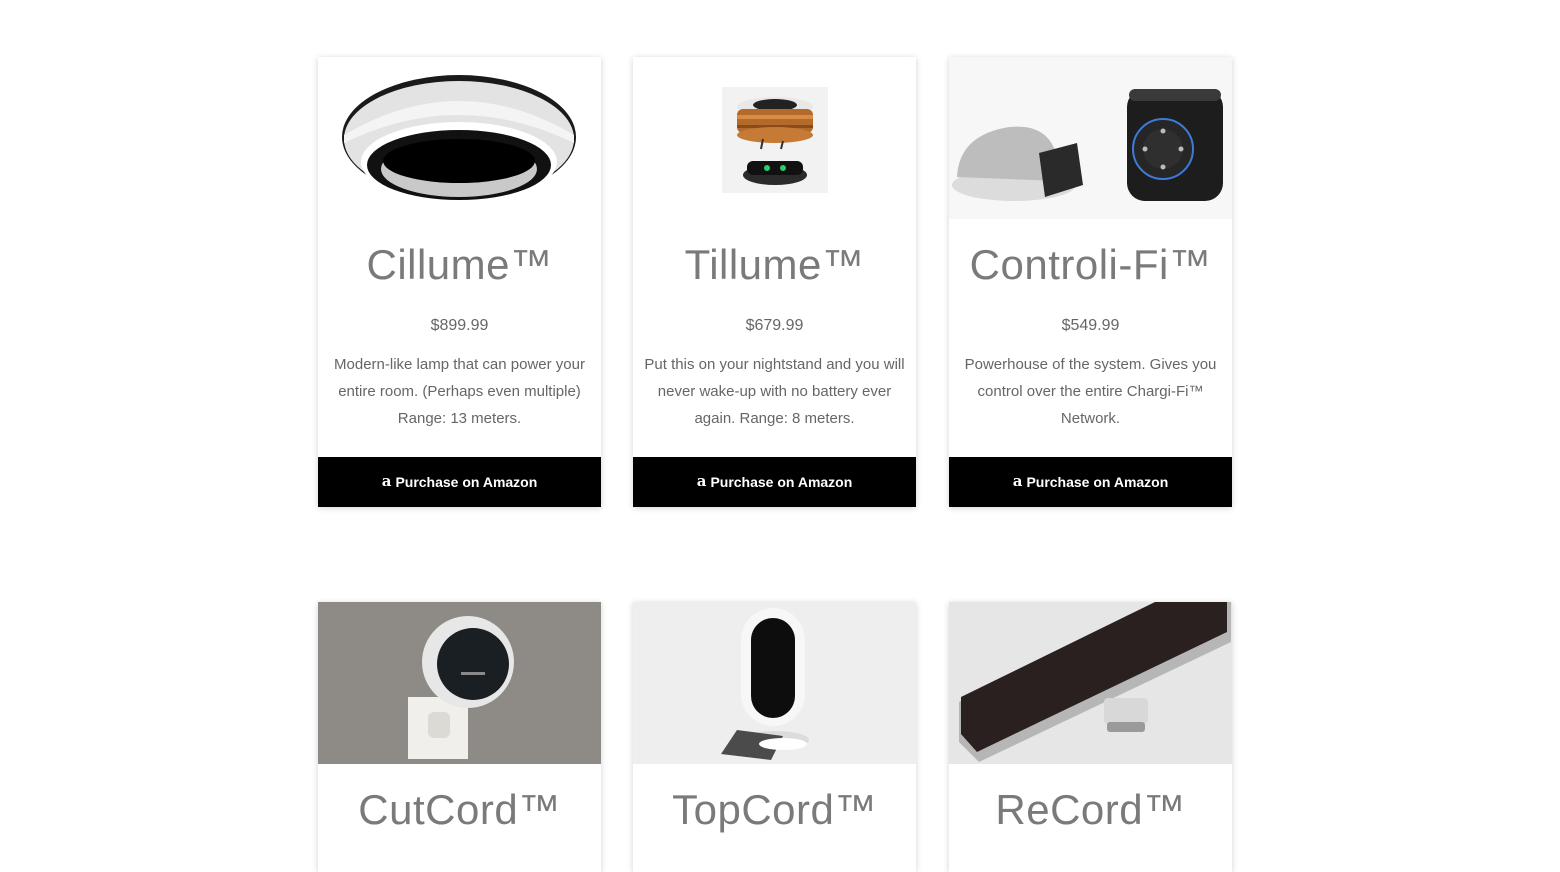 This screenshot has height=872, width=1560. What do you see at coordinates (1090, 325) in the screenshot?
I see `product-price: $549.99` at bounding box center [1090, 325].